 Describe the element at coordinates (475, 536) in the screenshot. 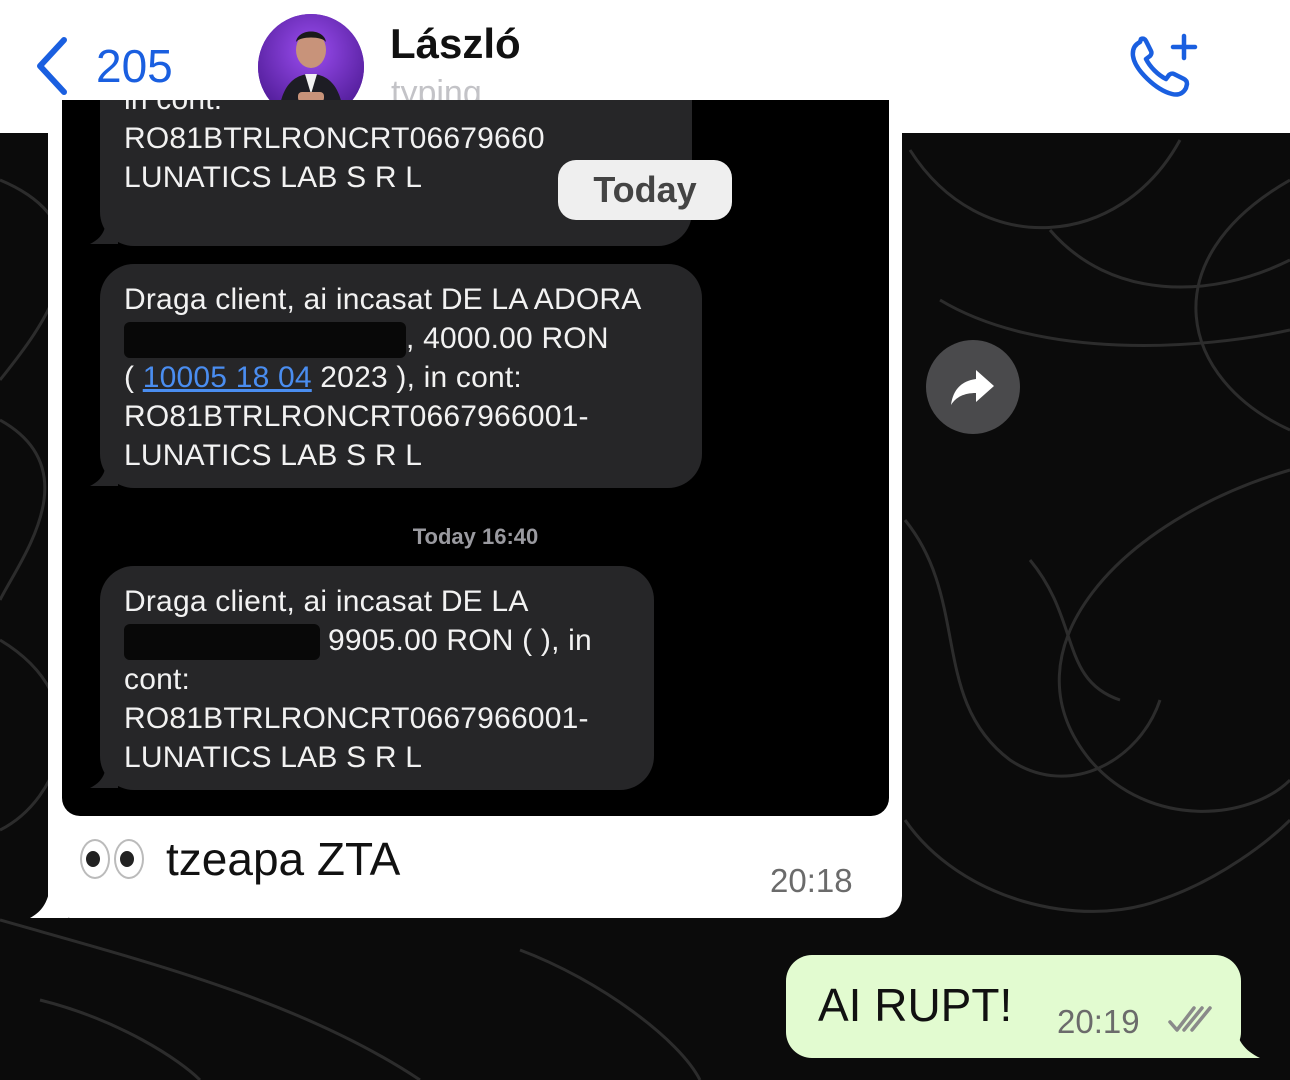

I see `sms-timestamp: Today 16:40` at that location.